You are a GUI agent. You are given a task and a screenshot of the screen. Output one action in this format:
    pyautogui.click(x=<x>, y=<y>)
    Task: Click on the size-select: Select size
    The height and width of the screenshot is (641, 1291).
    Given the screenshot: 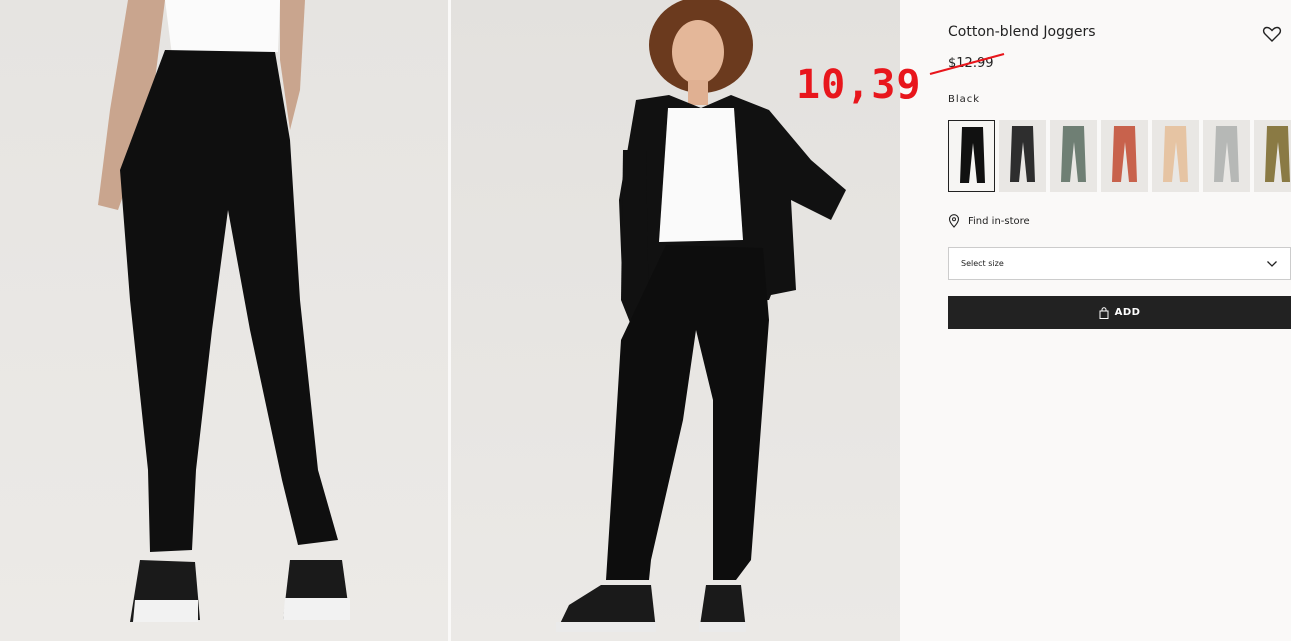 What is the action you would take?
    pyautogui.click(x=1119, y=263)
    